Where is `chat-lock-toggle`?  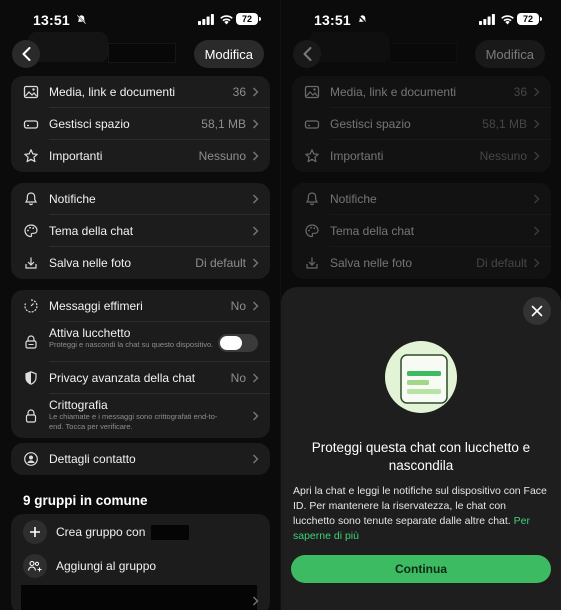
chat-lock-toggle is located at coordinates (238, 343).